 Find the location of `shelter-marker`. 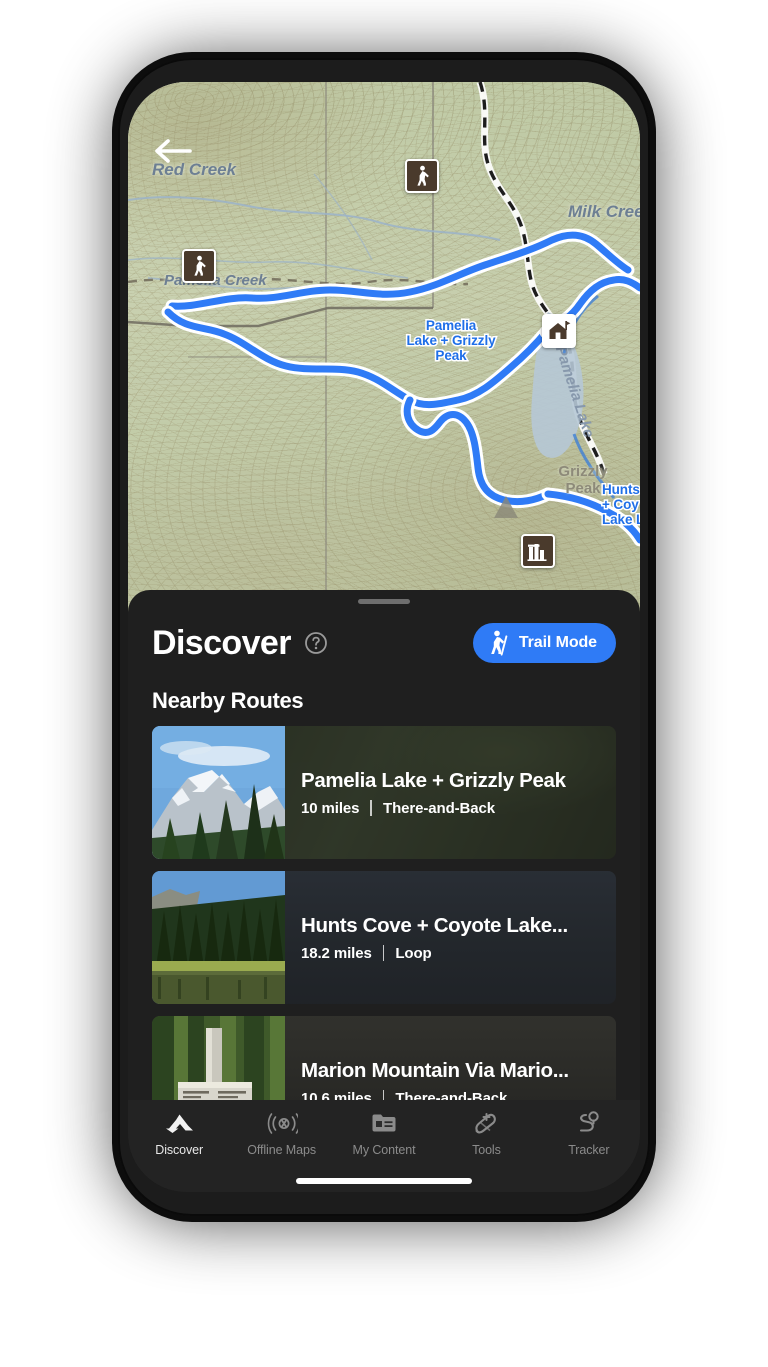

shelter-marker is located at coordinates (559, 331).